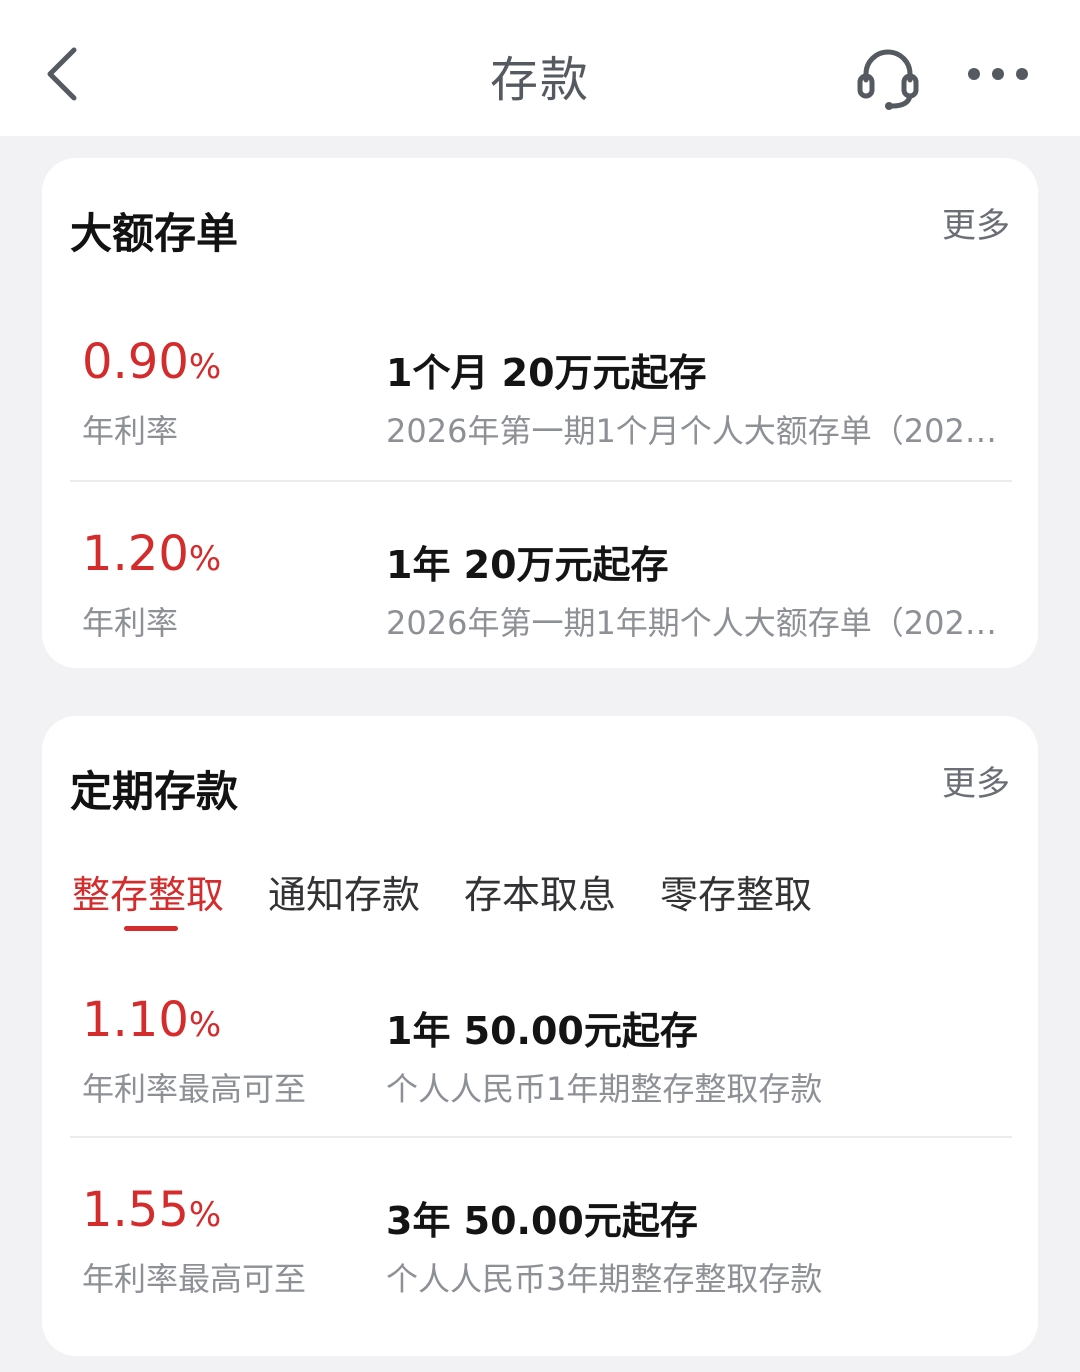 This screenshot has height=1372, width=1080. What do you see at coordinates (604, 1089) in the screenshot?
I see `product-description: 个人人民币1年期整存整取存款` at bounding box center [604, 1089].